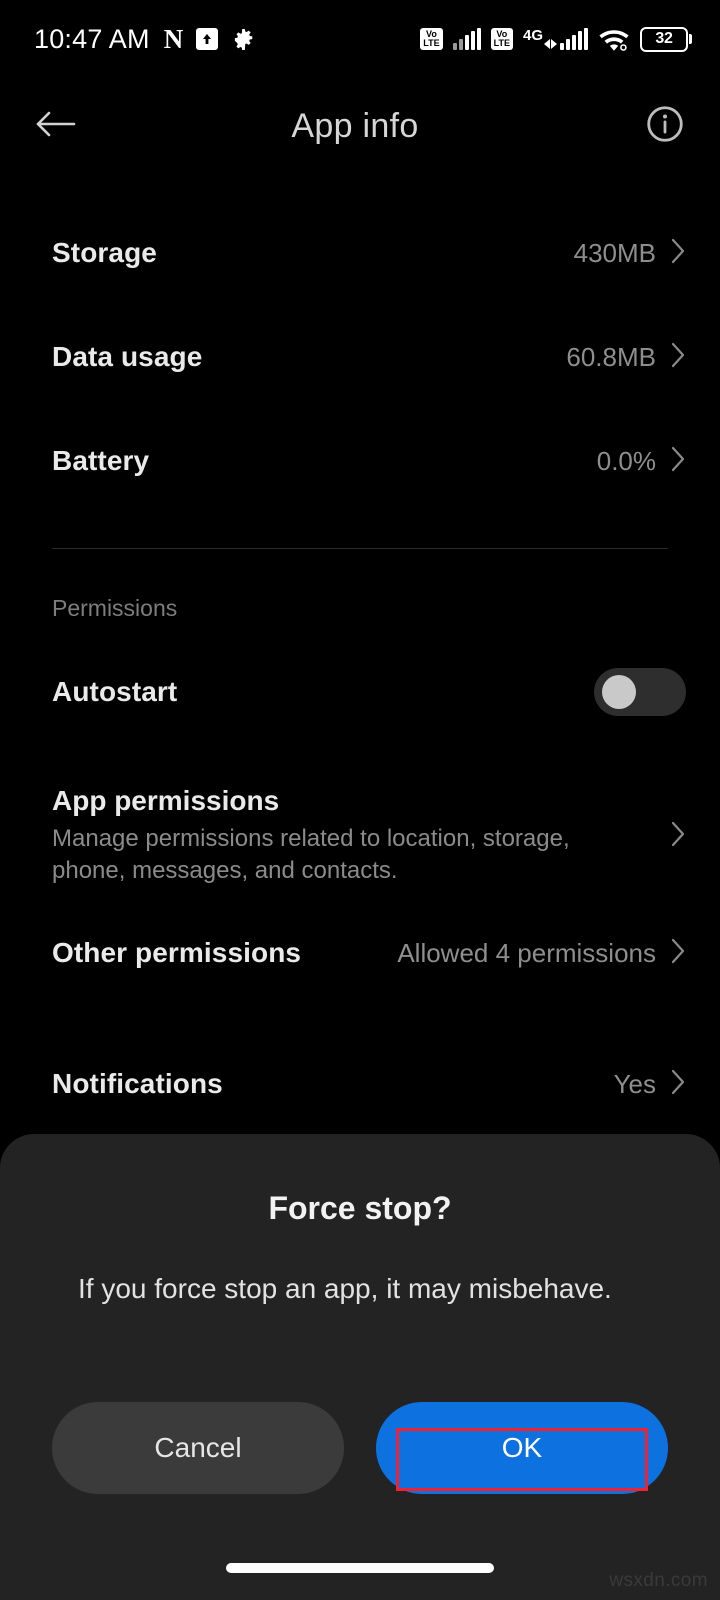 The width and height of the screenshot is (720, 1600). Describe the element at coordinates (501, 39) in the screenshot. I see `volte-sim2-icon: Vo LTE` at that location.